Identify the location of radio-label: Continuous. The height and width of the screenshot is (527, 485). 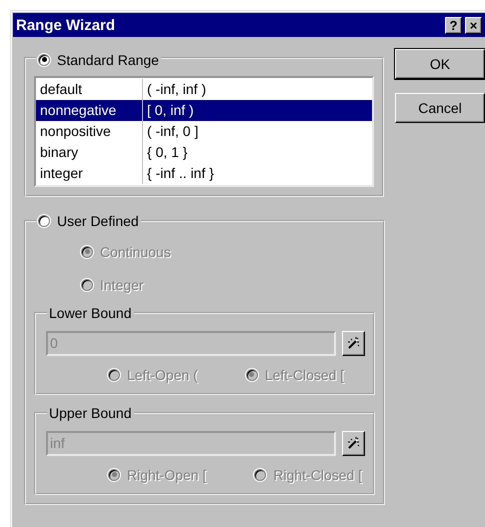
(135, 252).